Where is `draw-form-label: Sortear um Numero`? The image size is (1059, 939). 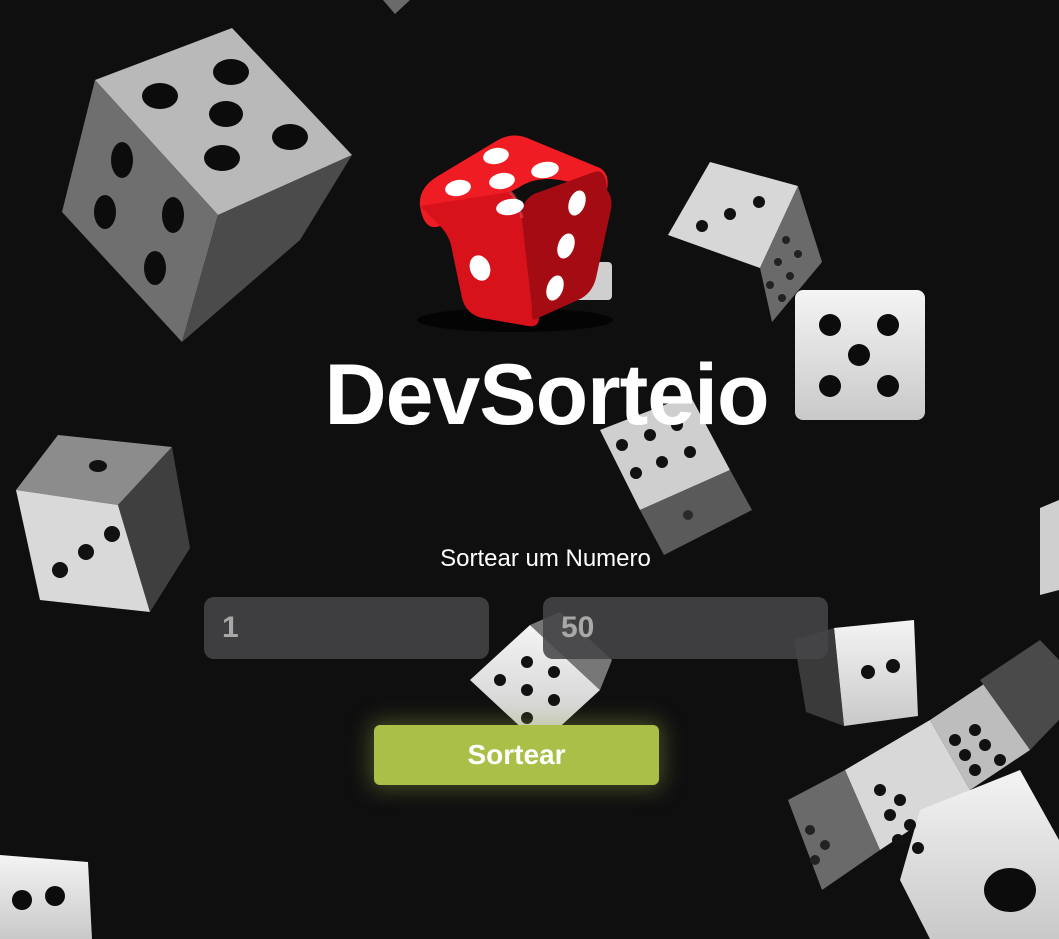
draw-form-label: Sortear um Numero is located at coordinates (545, 558).